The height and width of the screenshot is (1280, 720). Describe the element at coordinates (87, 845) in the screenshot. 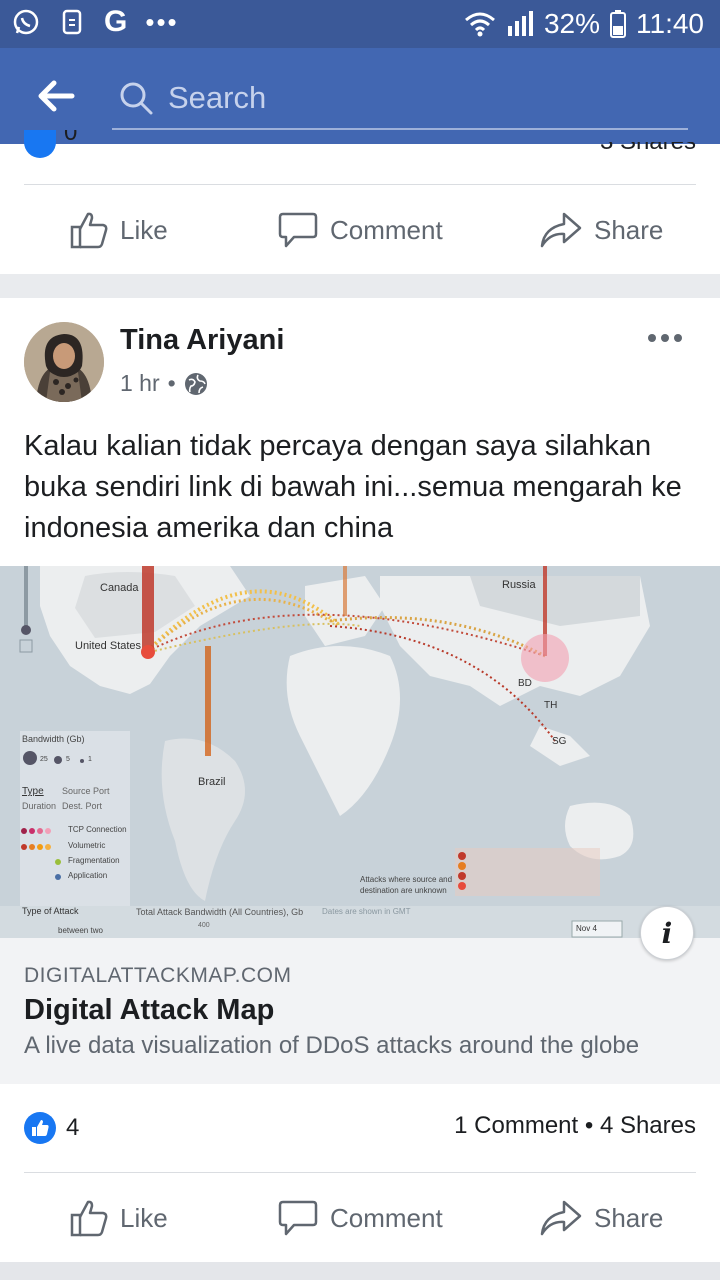

I see `map-legend-volumetric: Volumetric` at that location.